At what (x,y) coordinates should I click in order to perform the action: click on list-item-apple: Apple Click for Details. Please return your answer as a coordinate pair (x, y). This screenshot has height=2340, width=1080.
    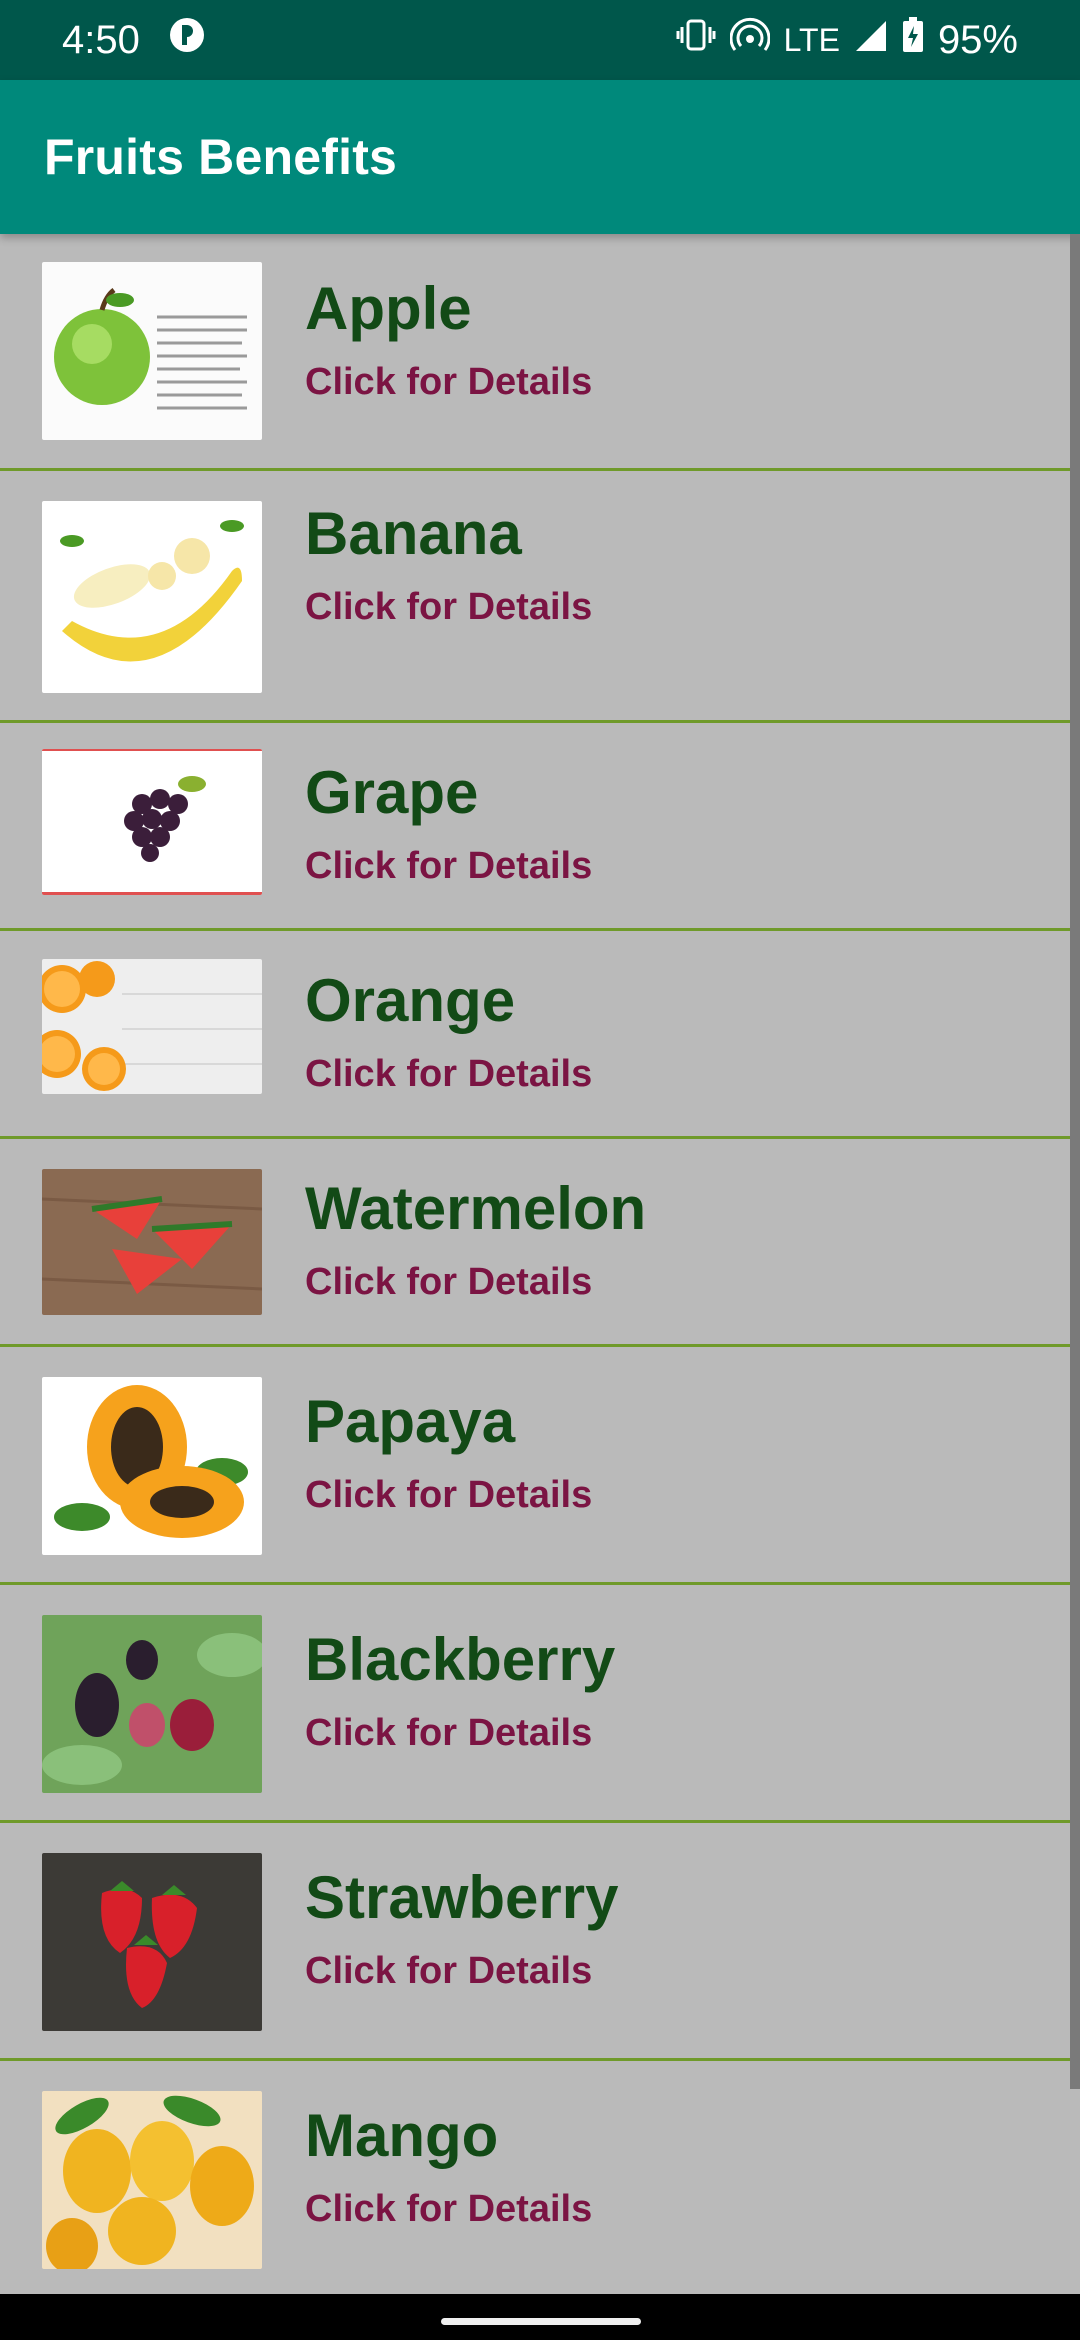
    Looking at the image, I should click on (540, 352).